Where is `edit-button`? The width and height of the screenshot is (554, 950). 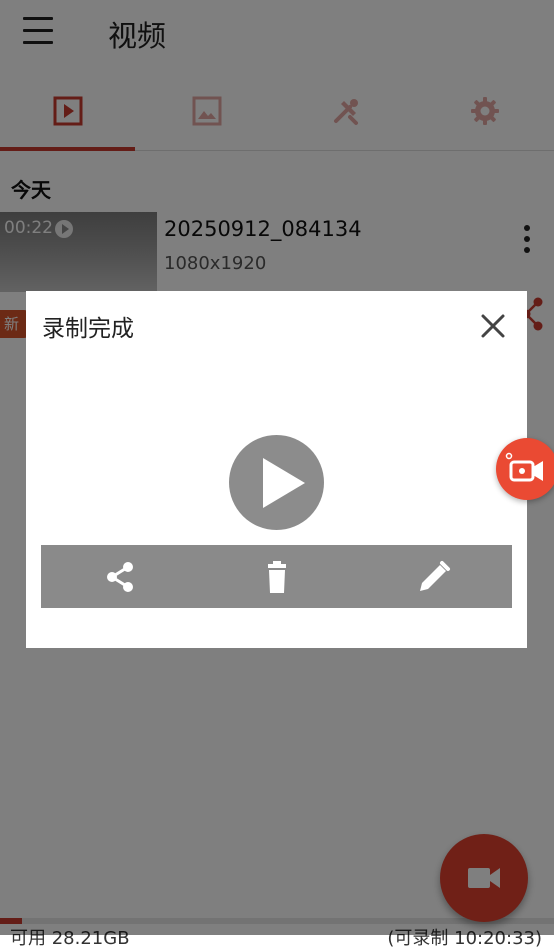
edit-button is located at coordinates (433, 576).